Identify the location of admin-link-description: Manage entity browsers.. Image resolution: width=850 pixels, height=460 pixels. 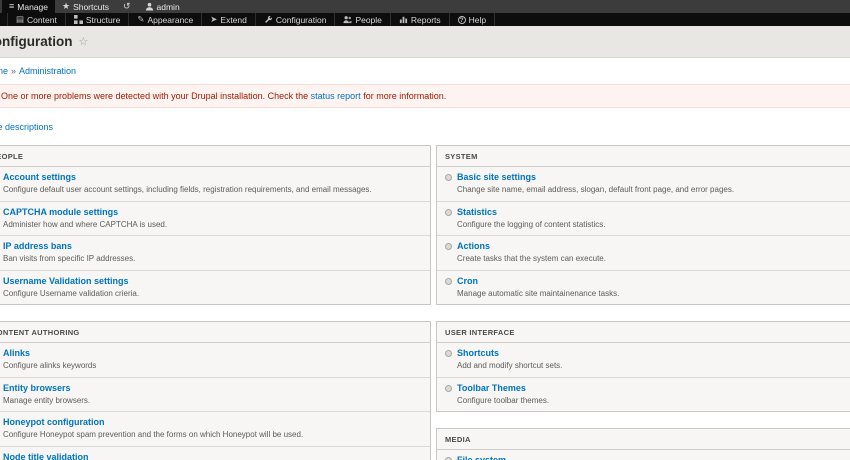
(47, 400).